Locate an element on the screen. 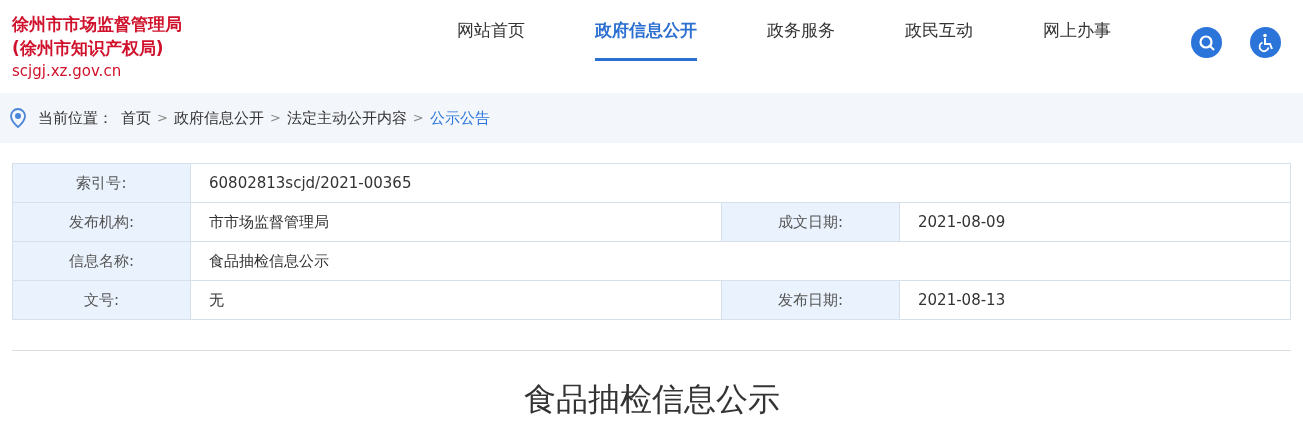 This screenshot has width=1303, height=431. field-value: 市市场监督管理局 is located at coordinates (456, 222).